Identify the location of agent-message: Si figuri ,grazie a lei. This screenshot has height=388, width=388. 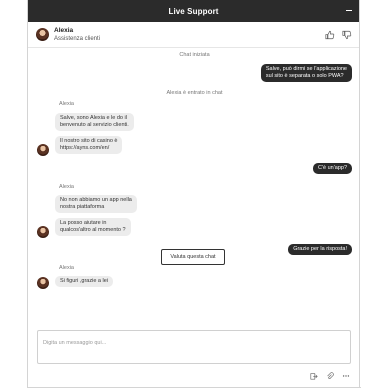
(84, 281).